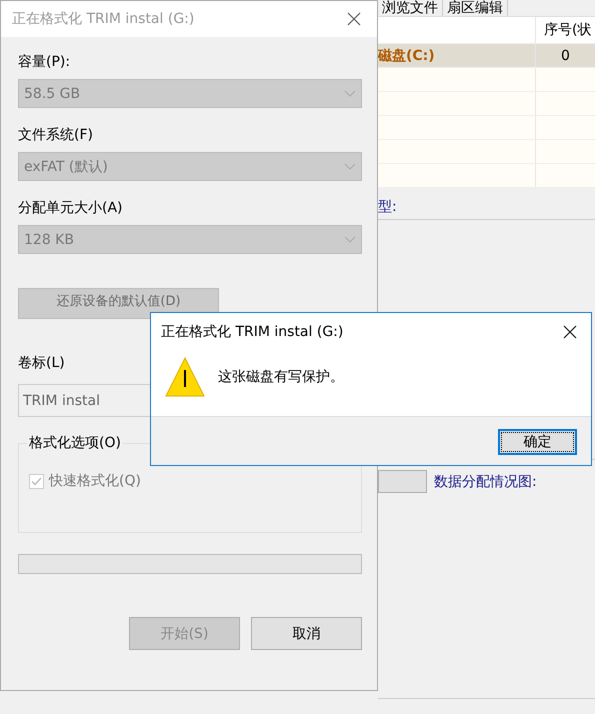 The width and height of the screenshot is (595, 714). What do you see at coordinates (485, 481) in the screenshot?
I see `map-label: 数据分配情况图:` at bounding box center [485, 481].